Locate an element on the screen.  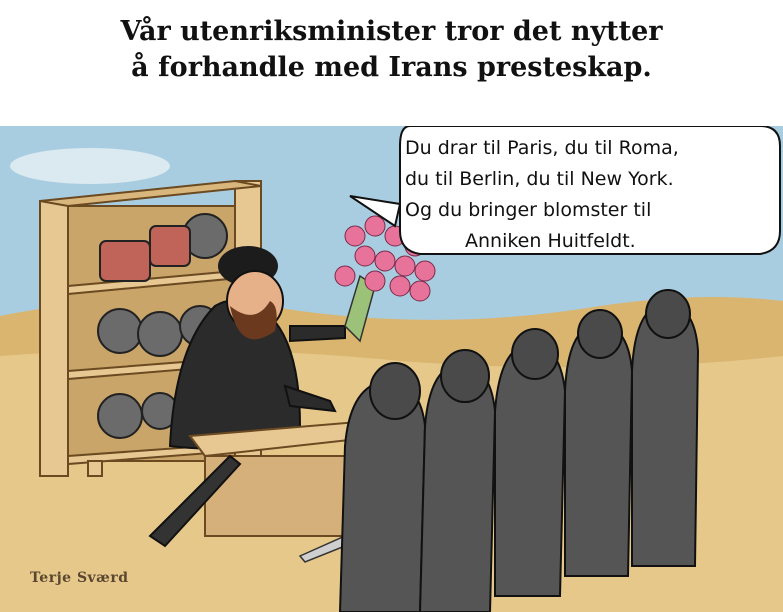
speech-line-1: Du drar til Paris, du til Roma, is located at coordinates (542, 148).